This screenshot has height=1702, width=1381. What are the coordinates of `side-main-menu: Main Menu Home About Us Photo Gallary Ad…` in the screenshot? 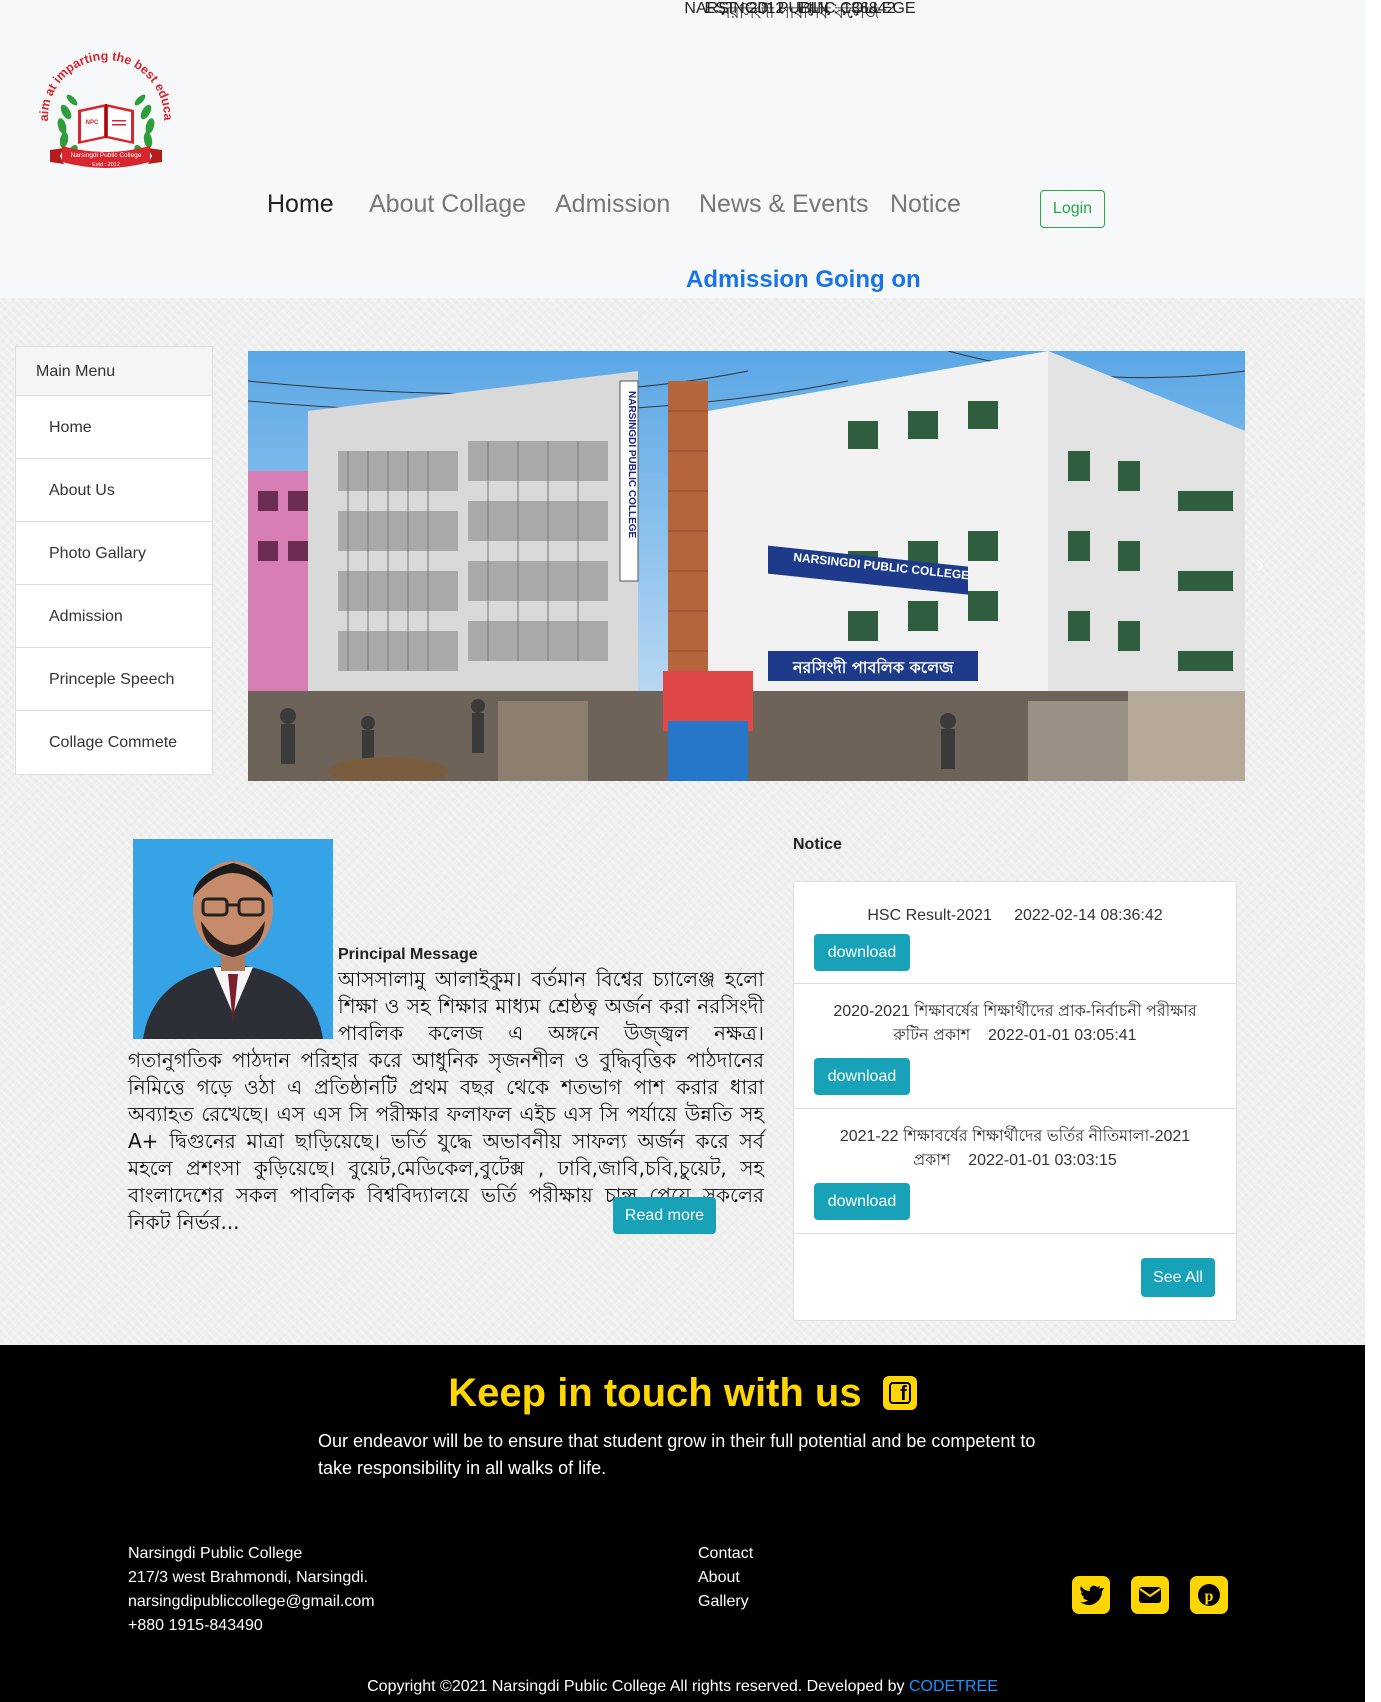 It's located at (114, 560).